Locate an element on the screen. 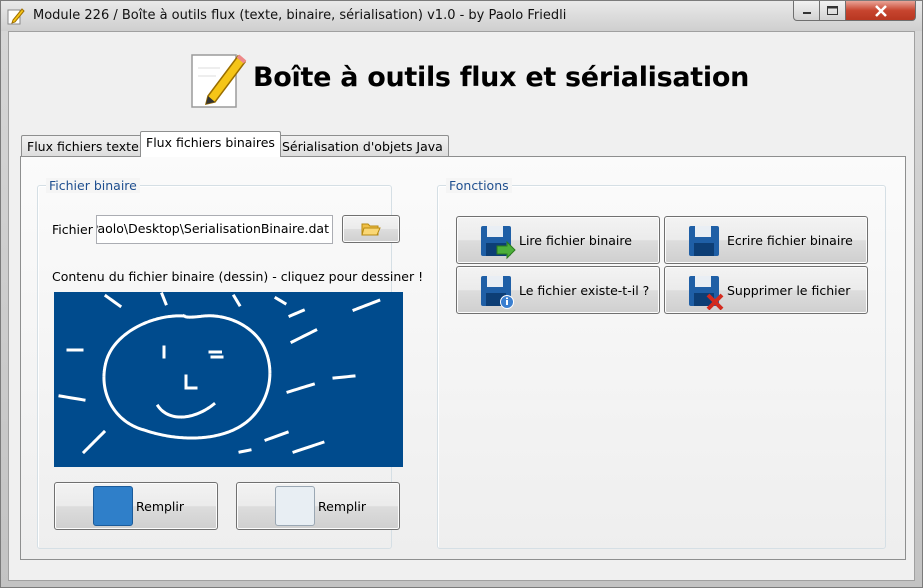 Image resolution: width=923 pixels, height=588 pixels. delete-file-label: Supprimer le fichier is located at coordinates (789, 290).